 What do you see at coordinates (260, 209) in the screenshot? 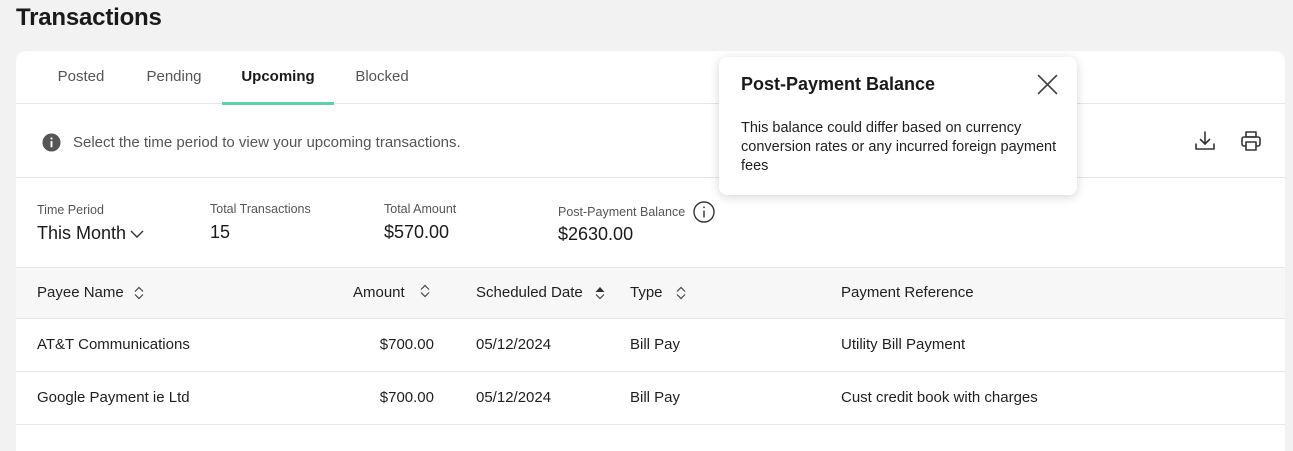
I see `total-transactions-label: Total Transactions` at bounding box center [260, 209].